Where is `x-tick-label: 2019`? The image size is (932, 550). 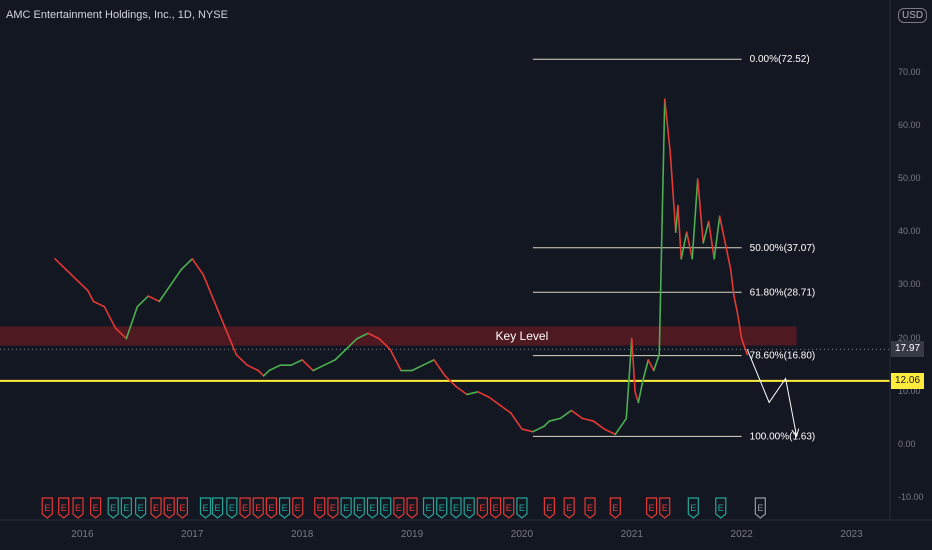 x-tick-label: 2019 is located at coordinates (412, 534).